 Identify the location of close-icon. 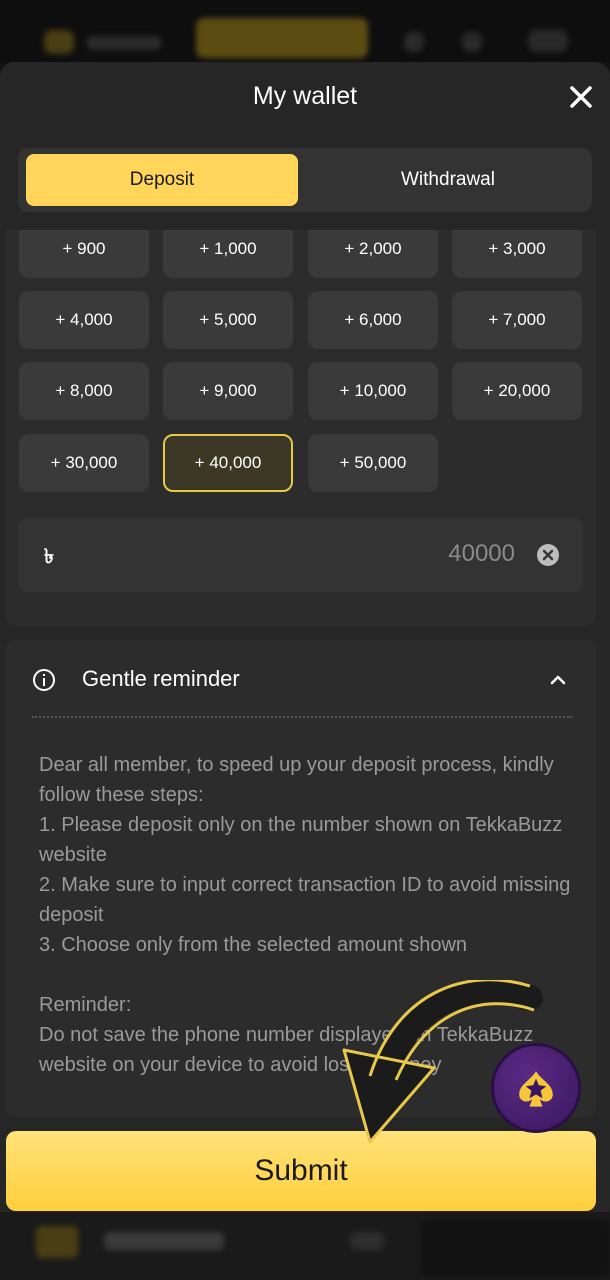
(581, 97).